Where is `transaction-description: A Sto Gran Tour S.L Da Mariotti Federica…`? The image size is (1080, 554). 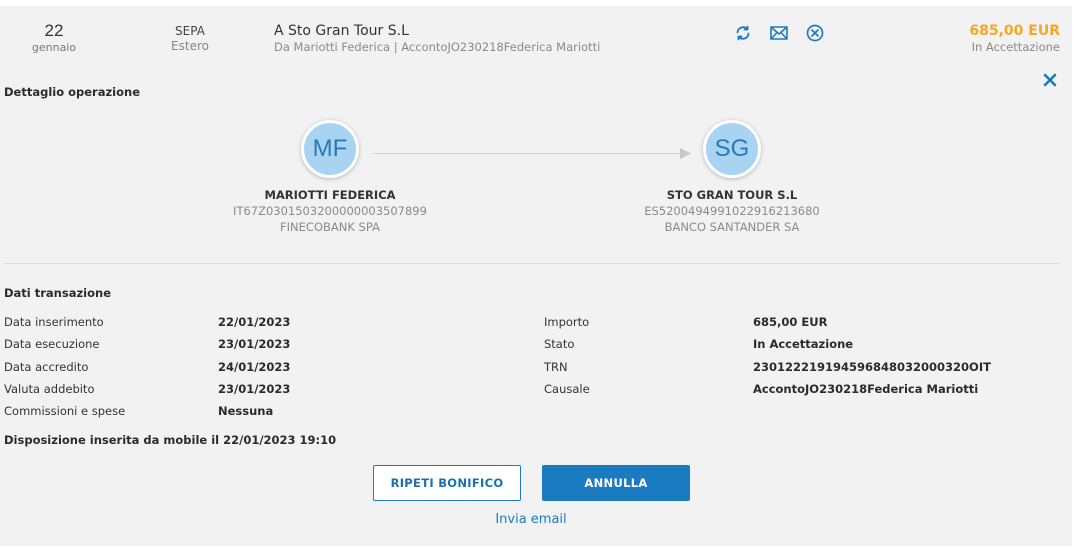
transaction-description: A Sto Gran Tour S.L Da Mariotti Federica… is located at coordinates (484, 38).